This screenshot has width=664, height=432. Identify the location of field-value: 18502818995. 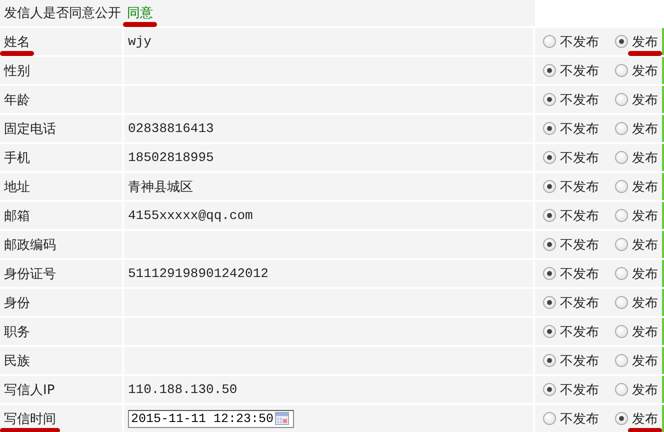
(171, 157).